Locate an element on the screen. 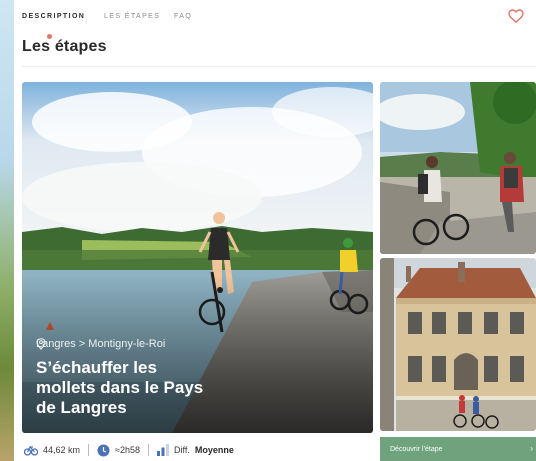 Image resolution: width=536 pixels, height=461 pixels. distance-stat: 44,62 km is located at coordinates (52, 450).